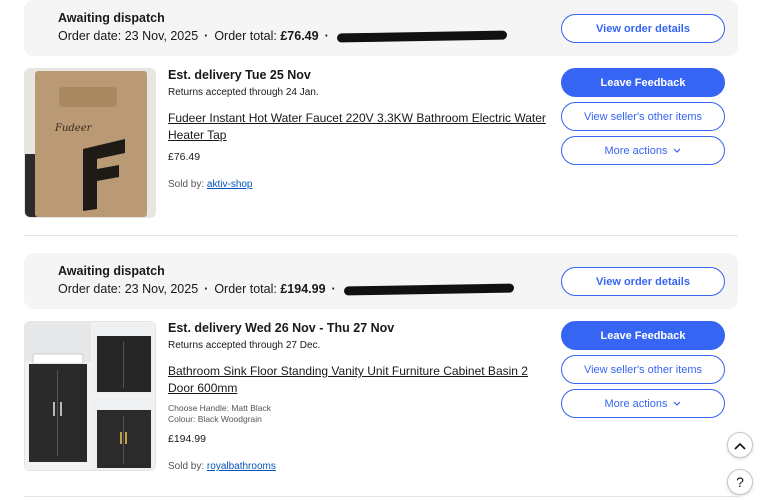 This screenshot has width=765, height=500. I want to click on item-attribute-handle: Choose Handle: Matt Black, so click(219, 408).